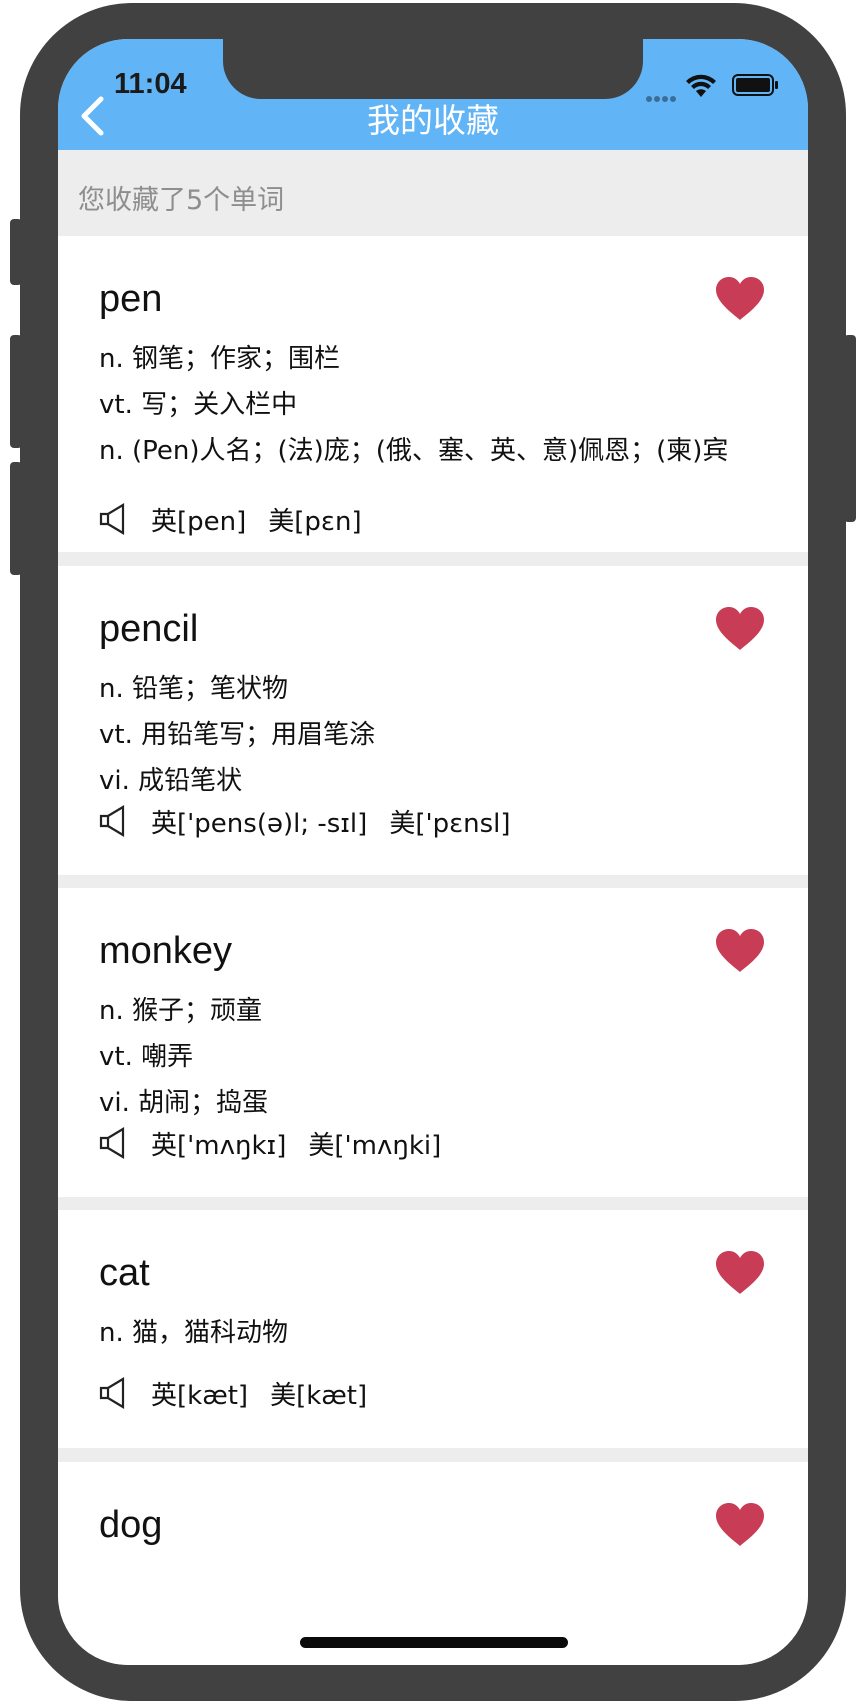 The width and height of the screenshot is (866, 1704). I want to click on uk-pronunciation: 英[kæt], so click(199, 1393).